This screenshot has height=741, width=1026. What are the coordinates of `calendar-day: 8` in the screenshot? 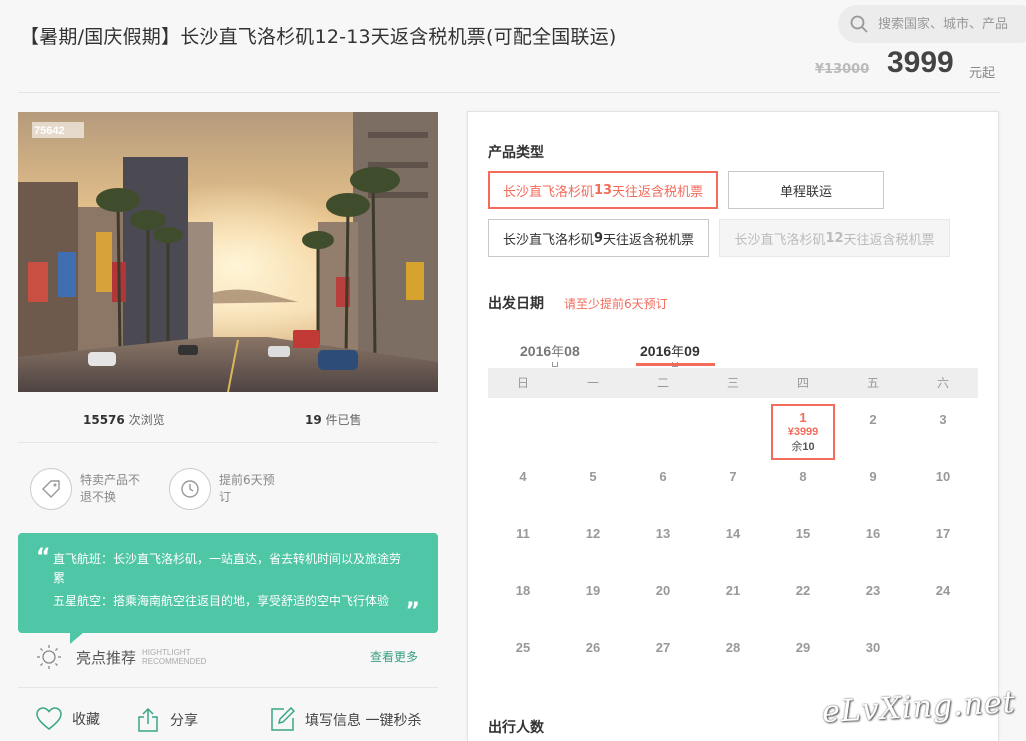 It's located at (803, 476).